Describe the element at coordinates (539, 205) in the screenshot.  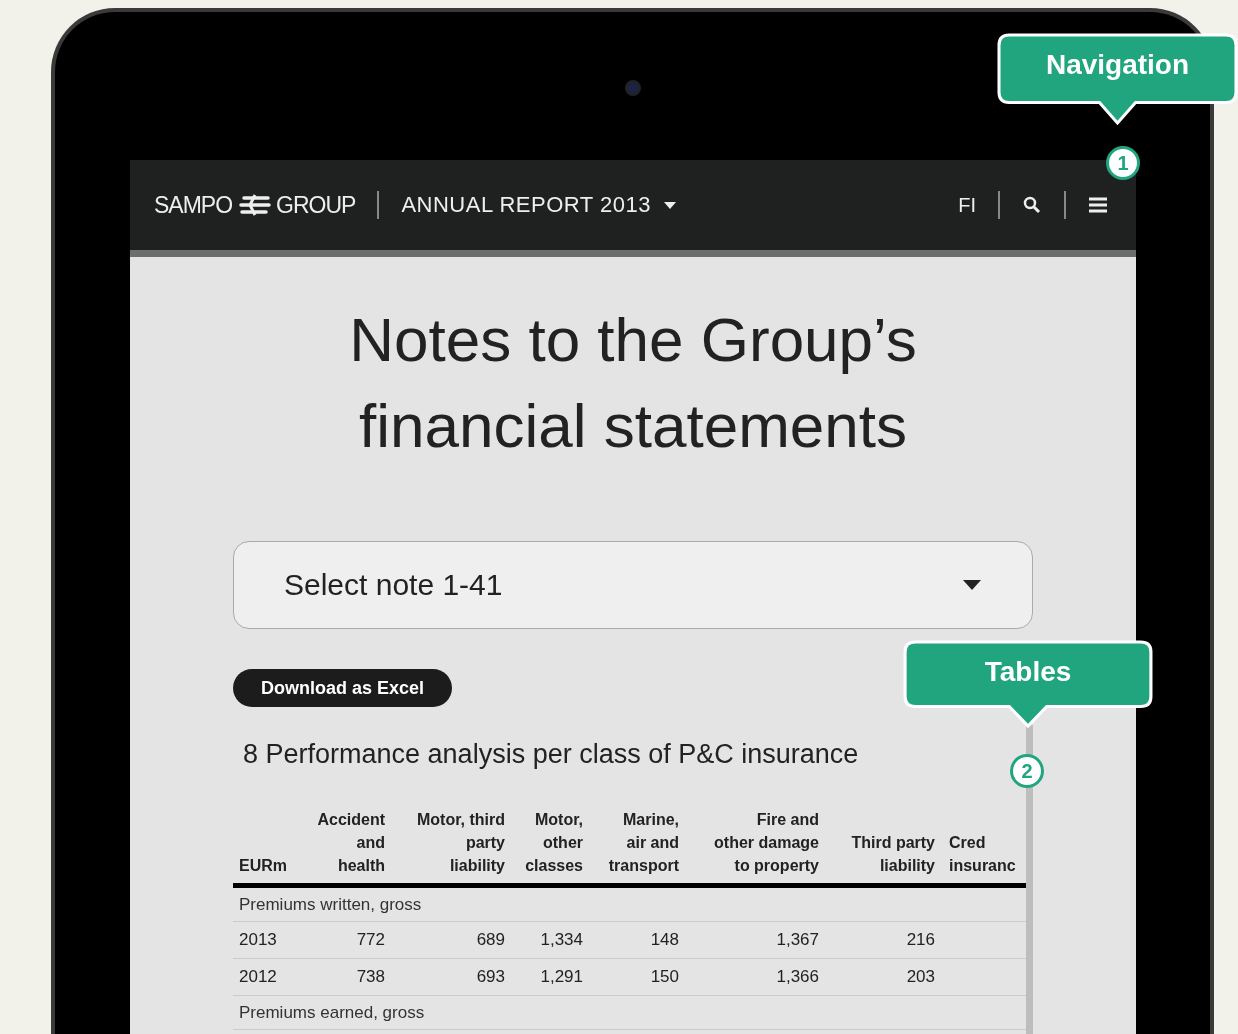
I see `report-menu: ANNUAL REPORT 2013` at that location.